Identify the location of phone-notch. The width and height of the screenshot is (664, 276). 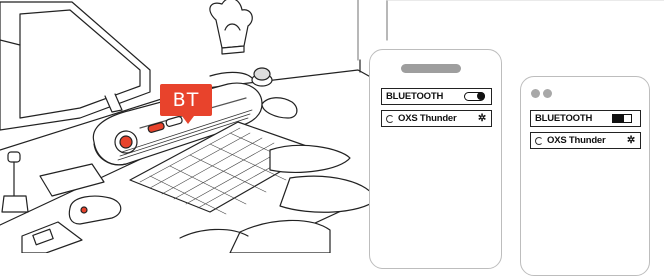
(431, 68).